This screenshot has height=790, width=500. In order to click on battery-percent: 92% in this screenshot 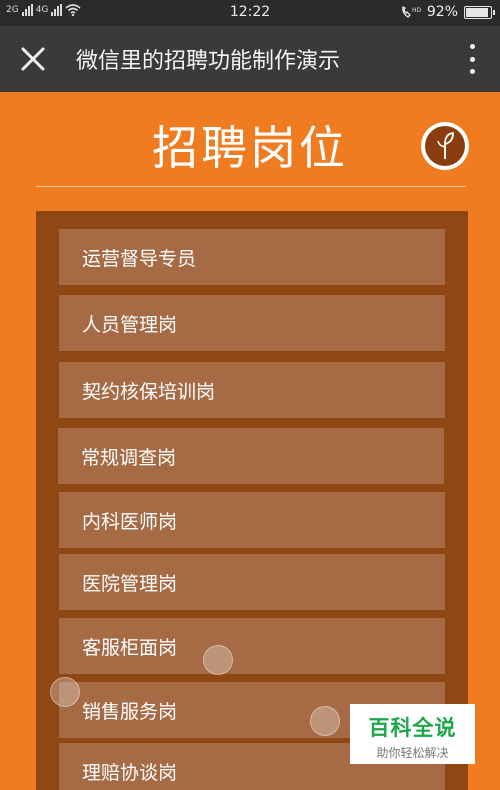, I will do `click(442, 12)`.